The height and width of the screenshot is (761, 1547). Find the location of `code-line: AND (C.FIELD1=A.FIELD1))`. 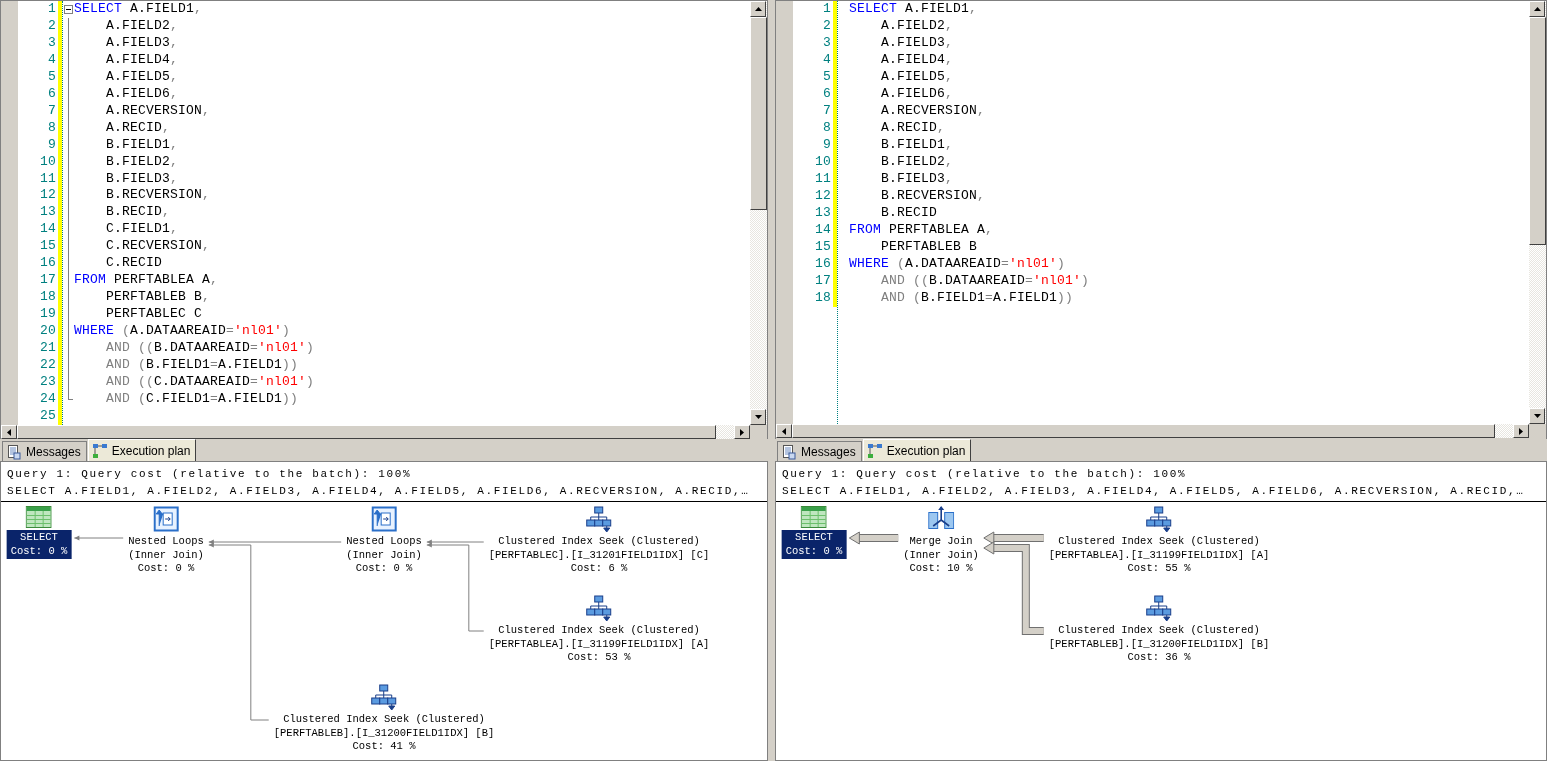

code-line: AND (C.FIELD1=A.FIELD1)) is located at coordinates (202, 399).